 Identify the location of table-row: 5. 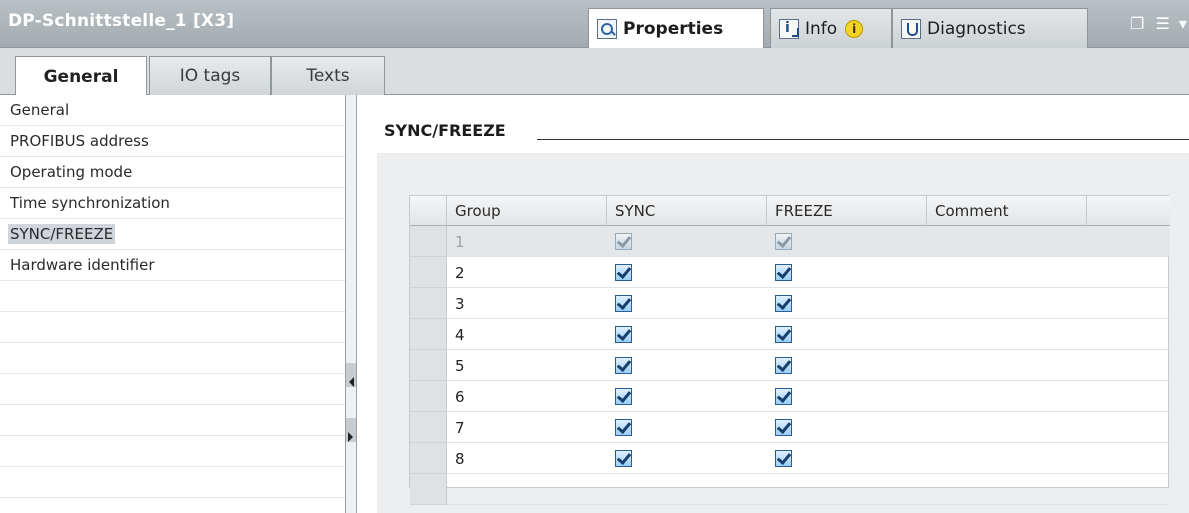
(790, 365).